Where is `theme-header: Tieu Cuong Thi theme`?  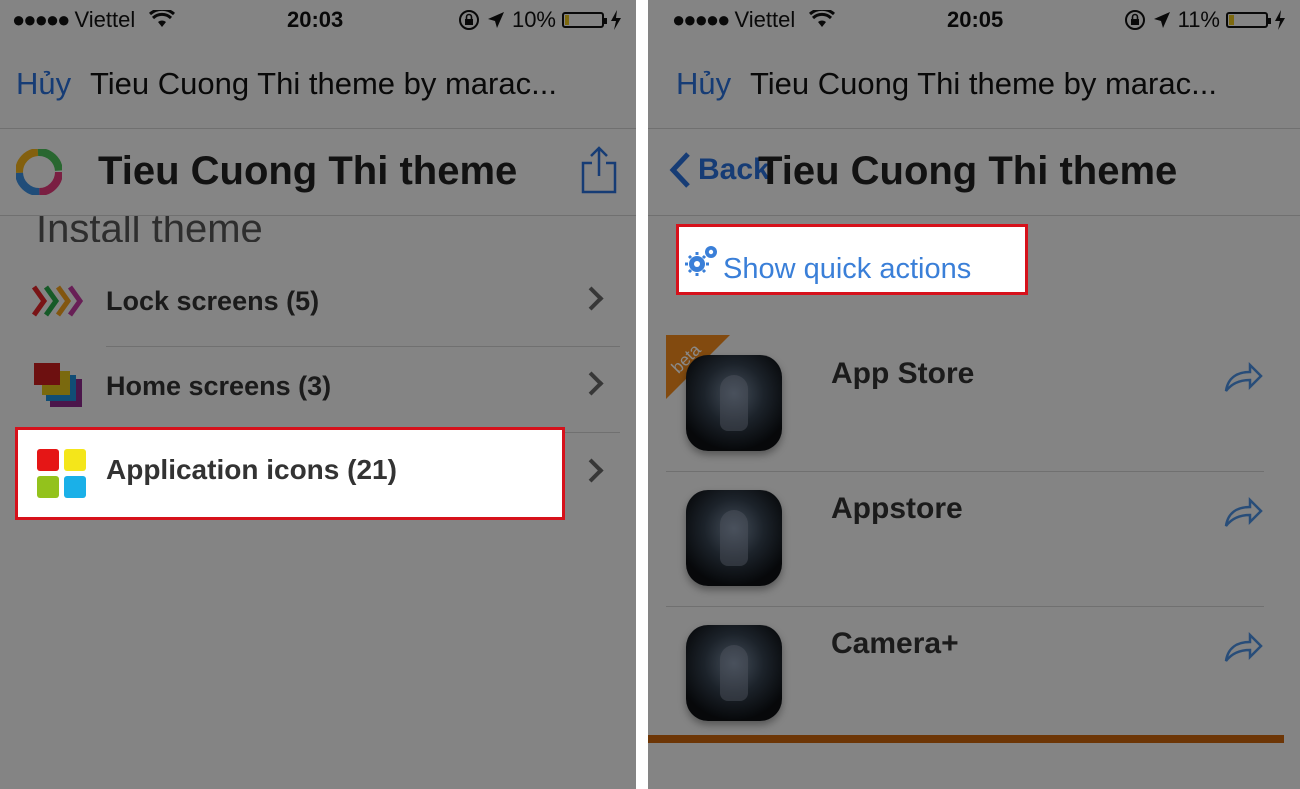 theme-header: Tieu Cuong Thi theme is located at coordinates (318, 172).